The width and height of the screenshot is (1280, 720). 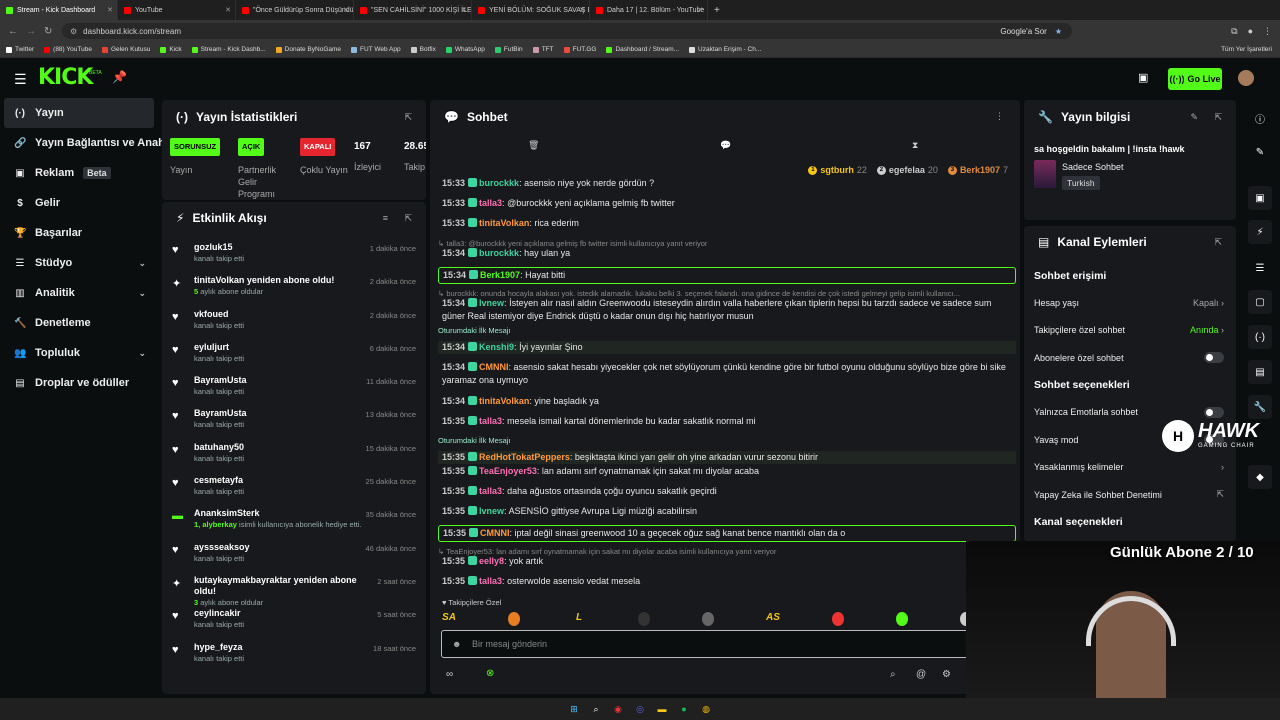 What do you see at coordinates (80, 383) in the screenshot?
I see `sidebar-item: ▤ Droplar ve ödüller` at bounding box center [80, 383].